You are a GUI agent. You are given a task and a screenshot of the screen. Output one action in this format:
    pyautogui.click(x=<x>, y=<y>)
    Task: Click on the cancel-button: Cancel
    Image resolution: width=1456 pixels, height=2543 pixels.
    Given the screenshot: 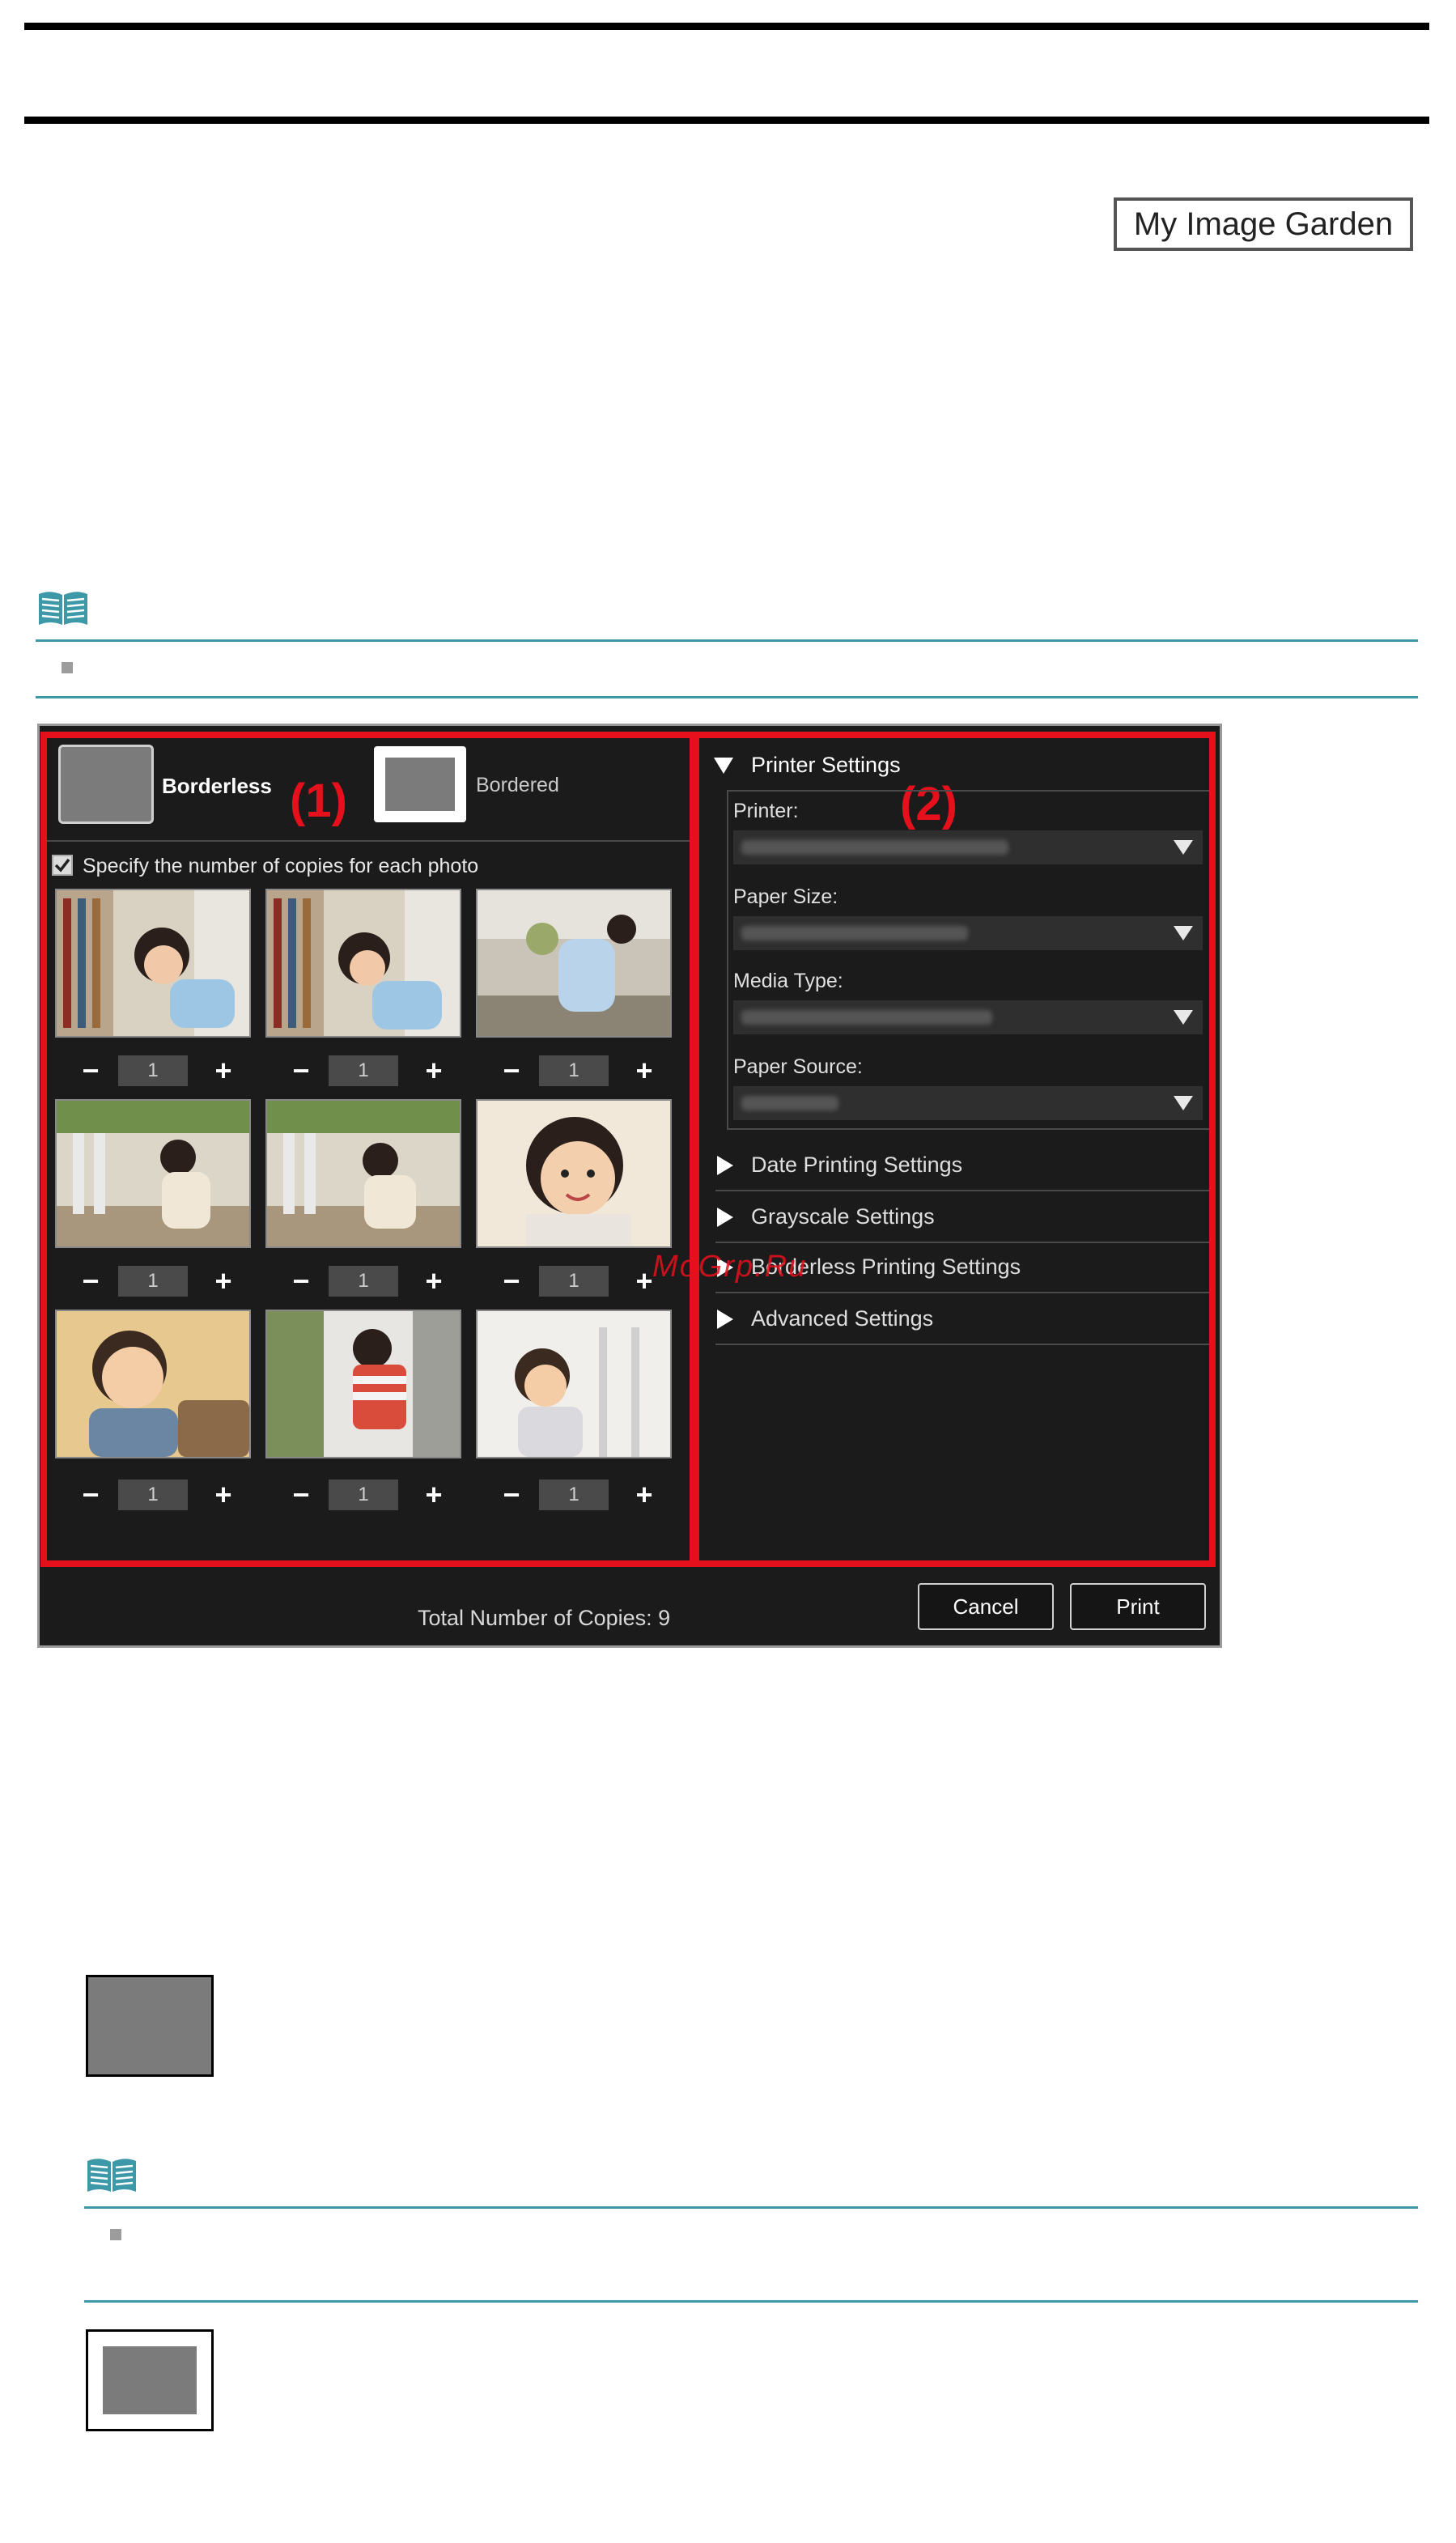 What is the action you would take?
    pyautogui.click(x=986, y=1606)
    